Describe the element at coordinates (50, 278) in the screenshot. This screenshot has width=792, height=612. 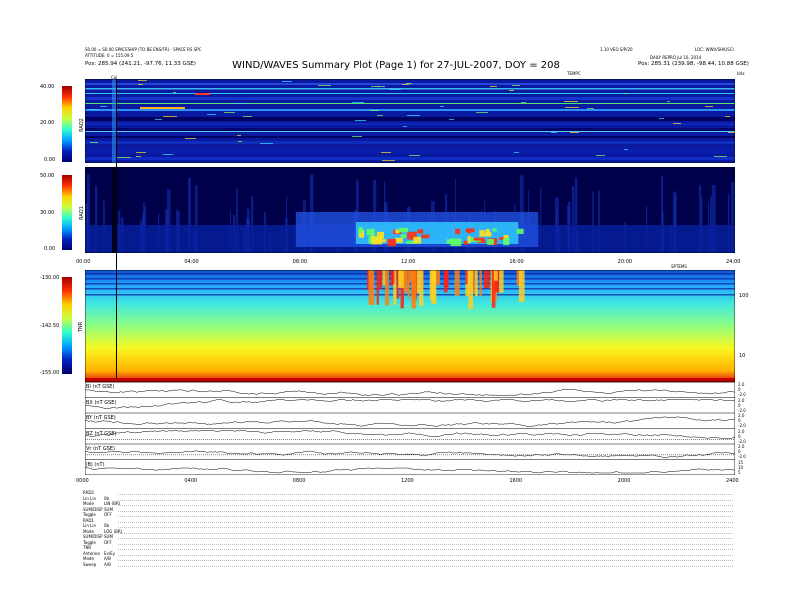
I see `tnr-cbar-tick-top: -130.00` at that location.